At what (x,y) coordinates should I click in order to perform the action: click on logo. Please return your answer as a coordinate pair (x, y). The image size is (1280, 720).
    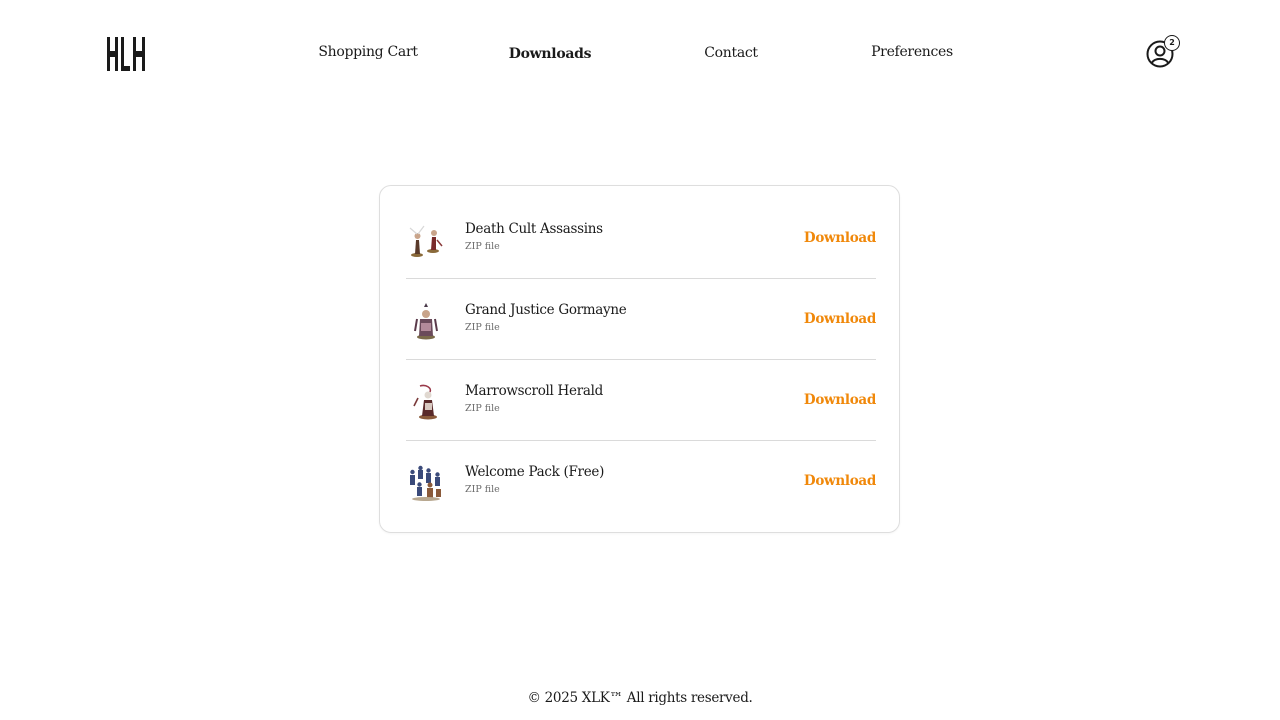
    Looking at the image, I should click on (126, 54).